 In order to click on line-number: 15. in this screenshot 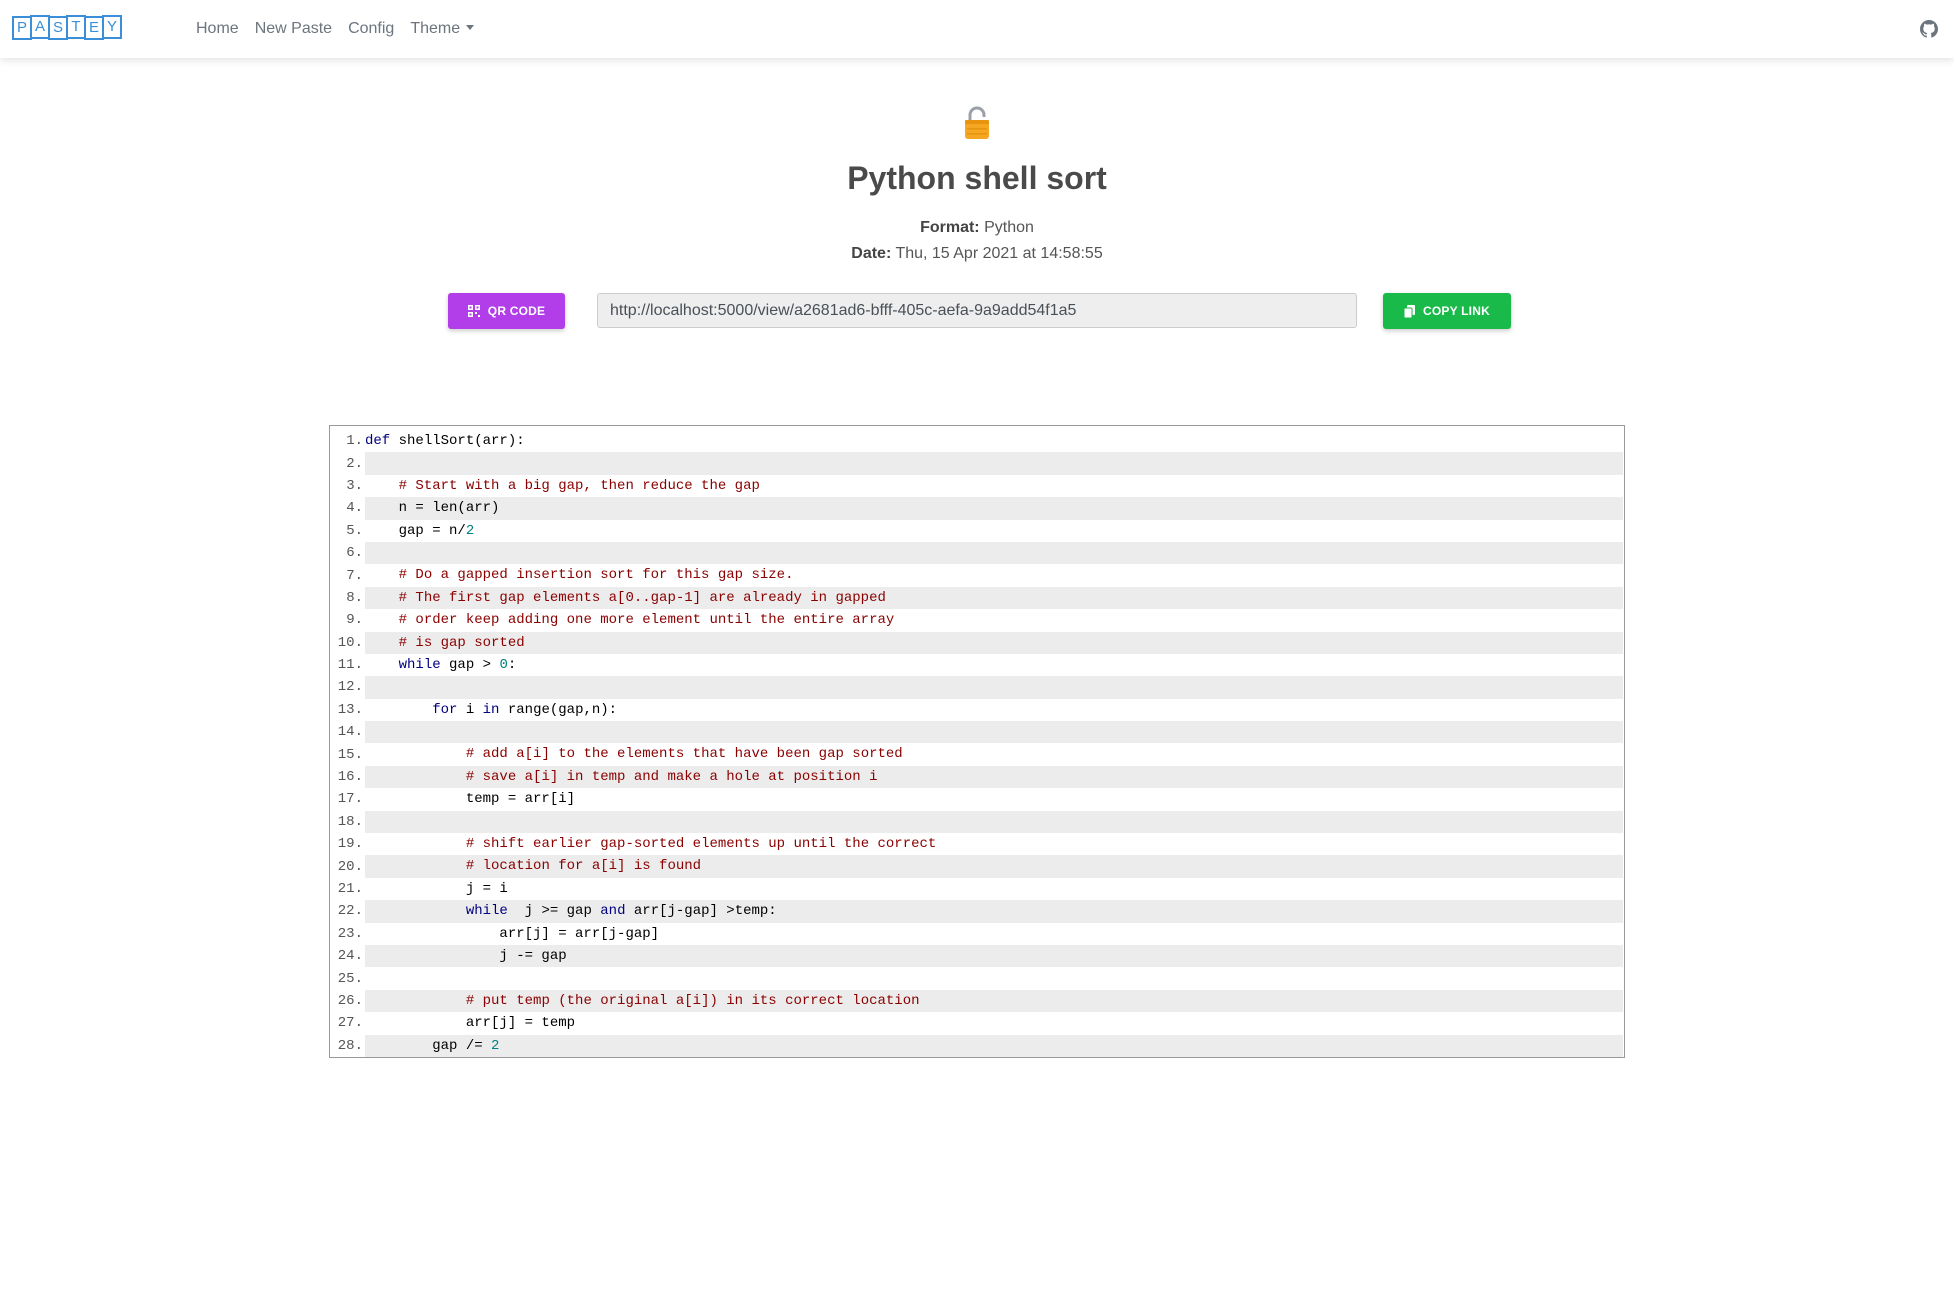, I will do `click(350, 754)`.